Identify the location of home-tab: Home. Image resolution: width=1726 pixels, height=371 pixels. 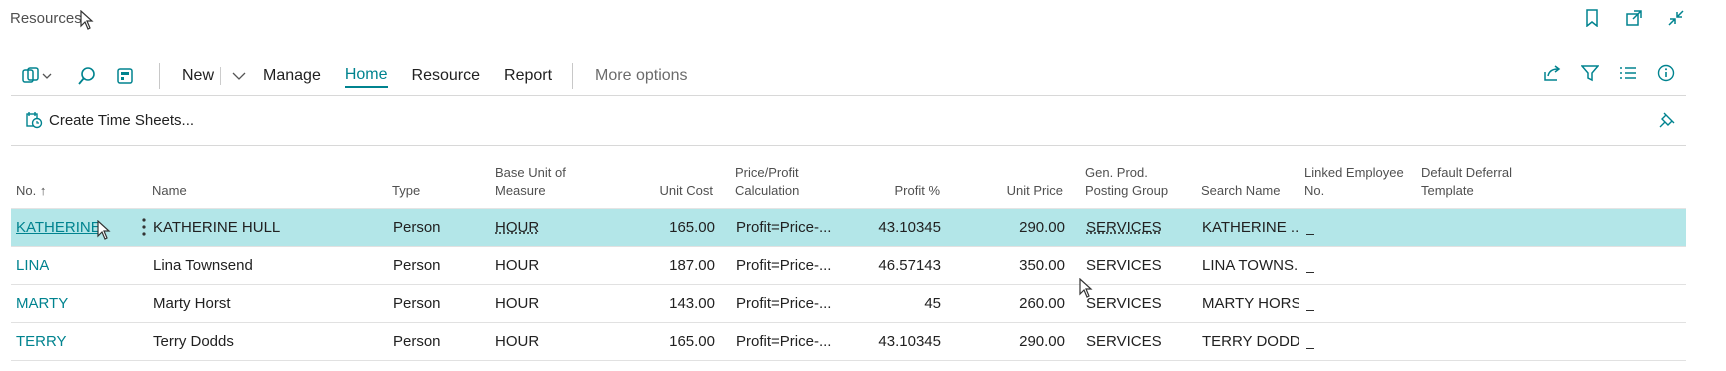
(366, 76).